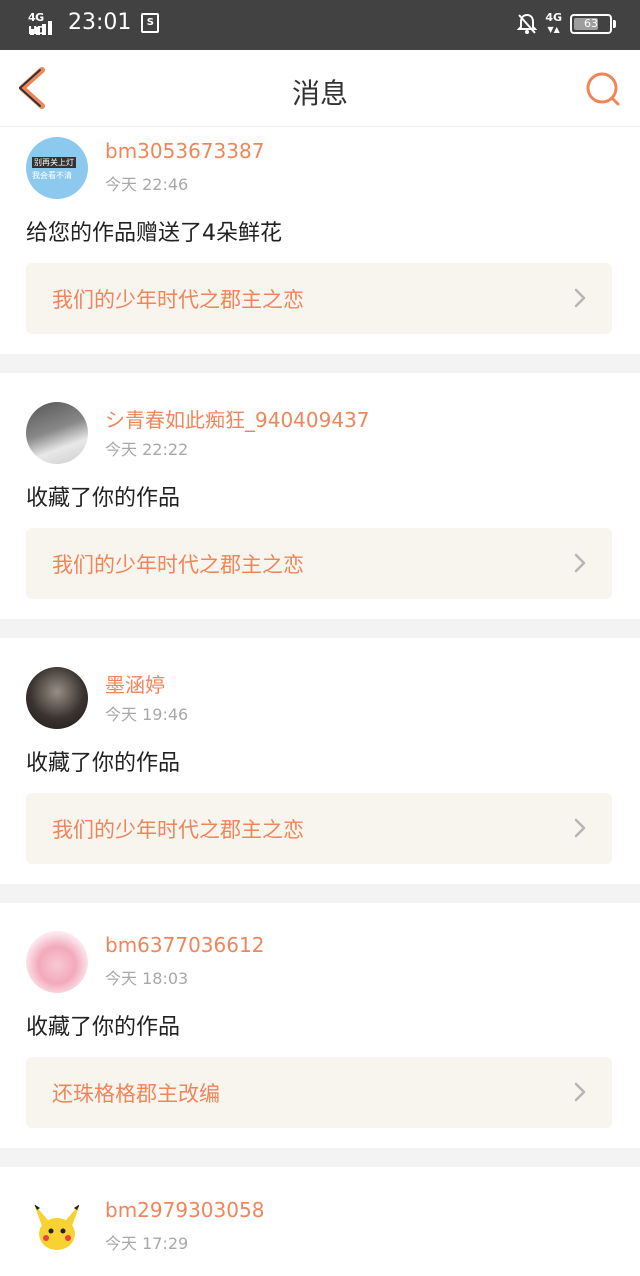 This screenshot has height=1276, width=640. I want to click on username-link: bm3053673387, so click(184, 151).